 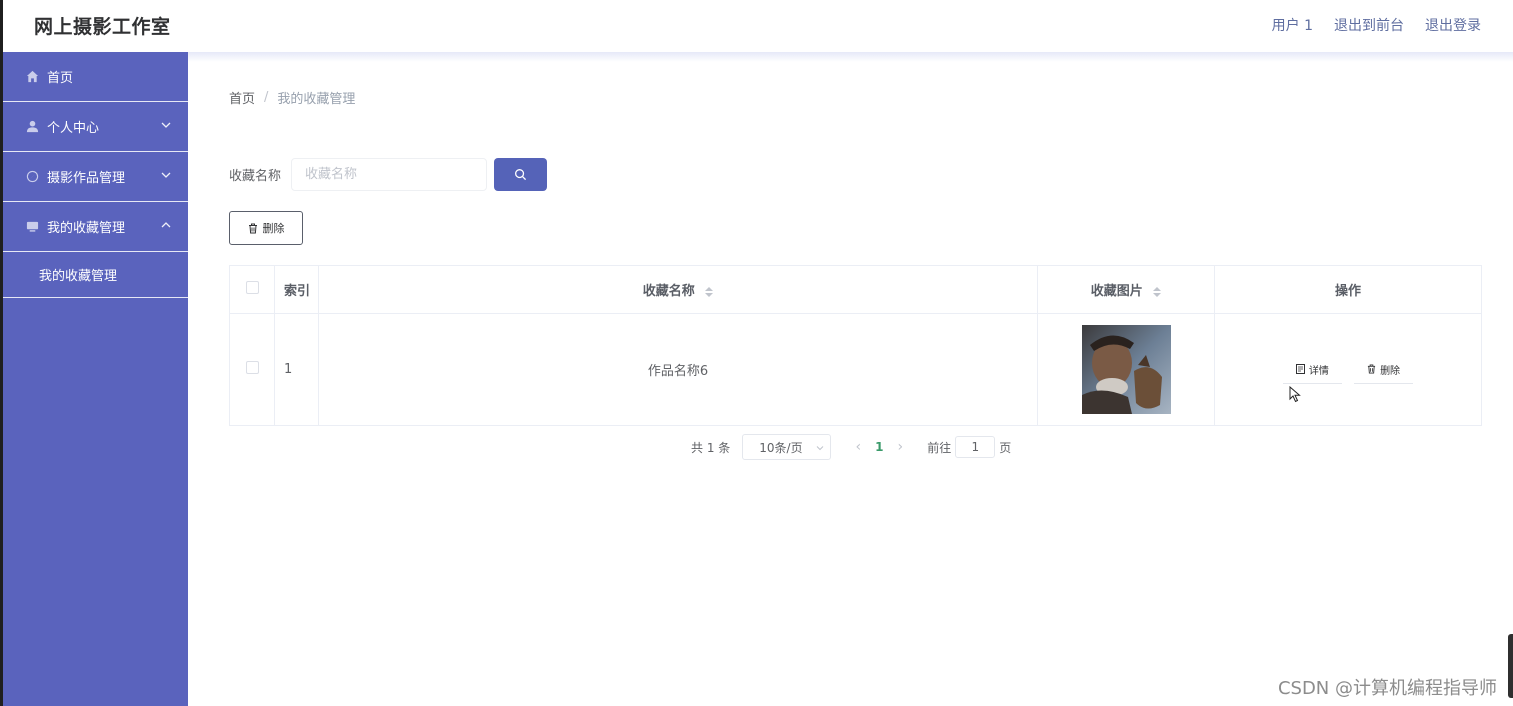 What do you see at coordinates (1005, 447) in the screenshot?
I see `goto-unit: 页` at bounding box center [1005, 447].